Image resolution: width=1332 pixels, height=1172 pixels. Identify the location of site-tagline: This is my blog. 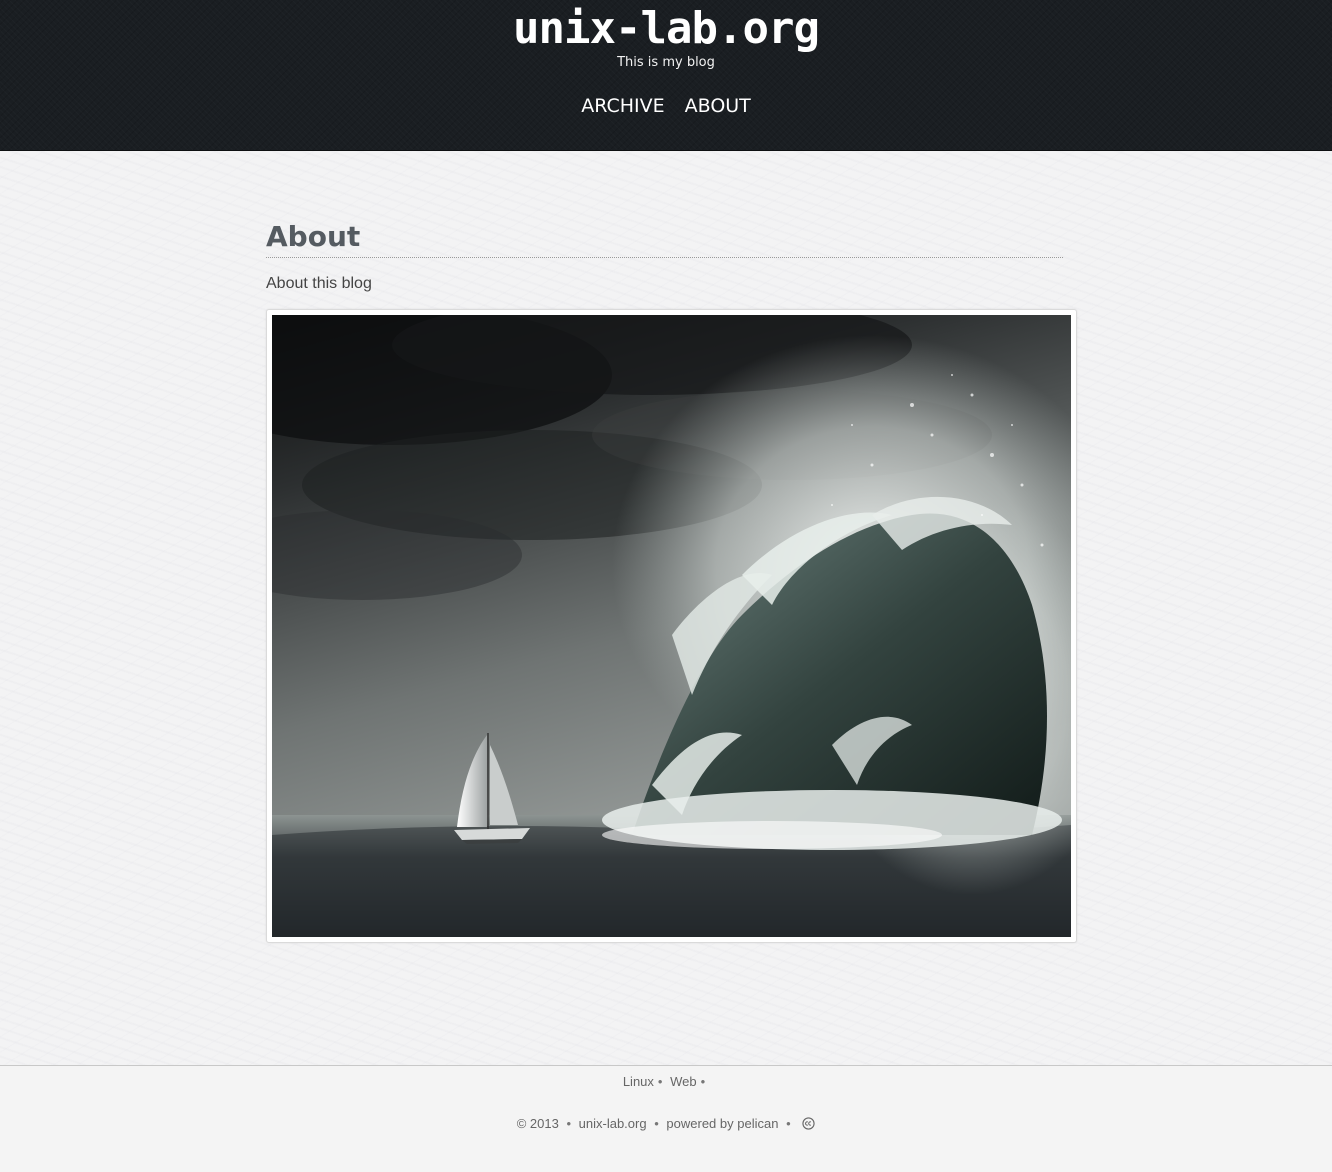
(666, 62).